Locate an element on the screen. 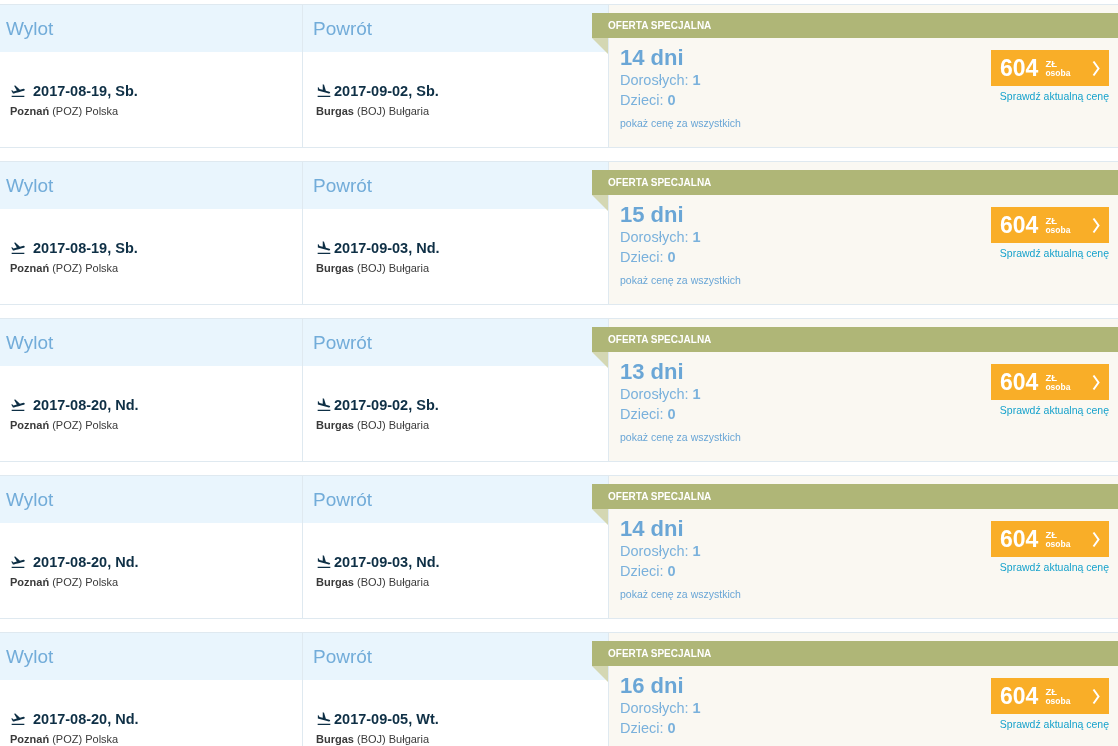 This screenshot has width=1118, height=746. trip-duration: 13 dni is located at coordinates (652, 372).